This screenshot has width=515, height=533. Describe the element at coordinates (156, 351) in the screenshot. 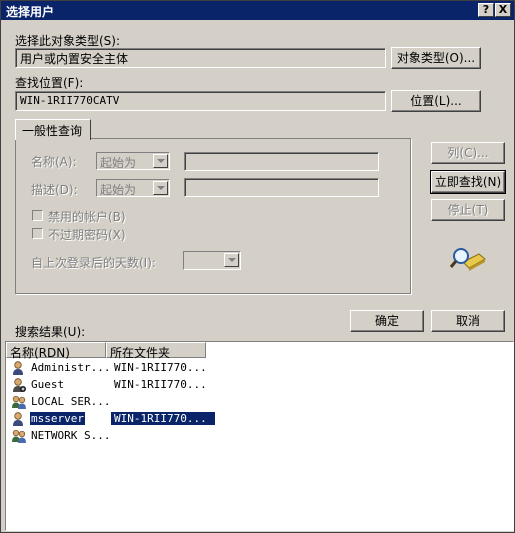

I see `column-header-folder: 所在文件夹` at that location.